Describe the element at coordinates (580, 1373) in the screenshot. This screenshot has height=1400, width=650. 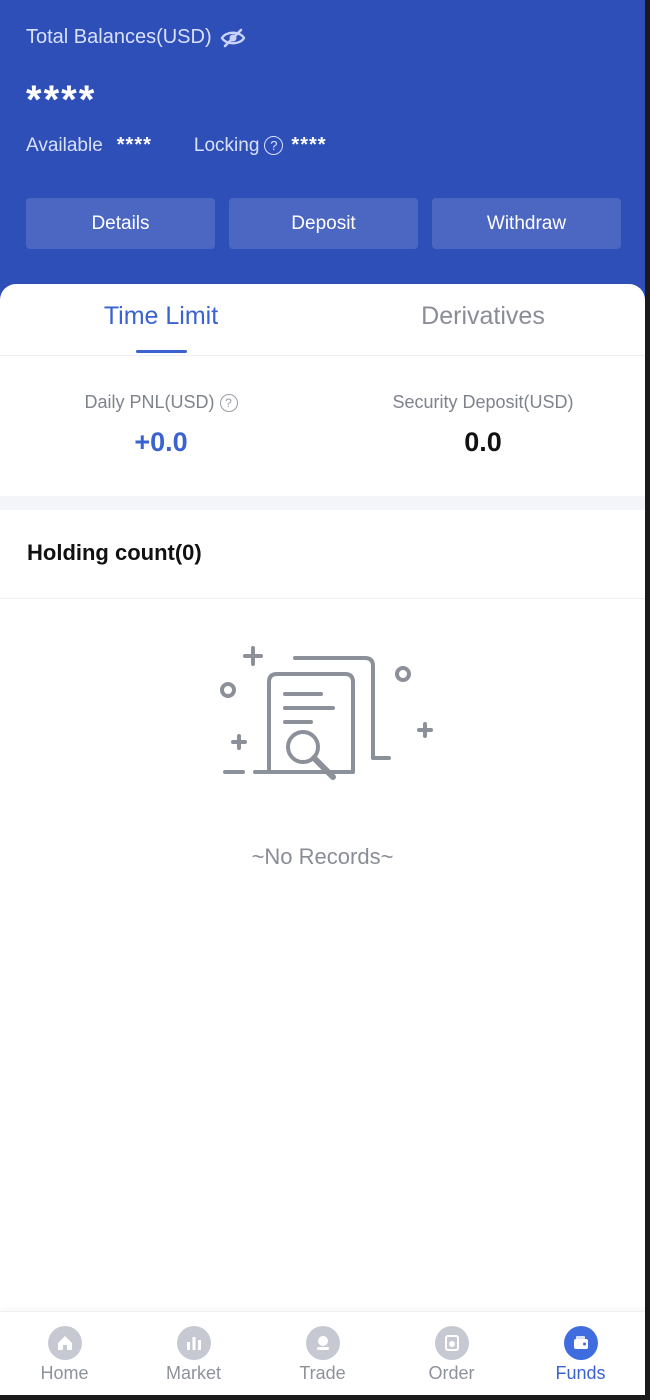
I see `nav-funds-label: Funds` at that location.